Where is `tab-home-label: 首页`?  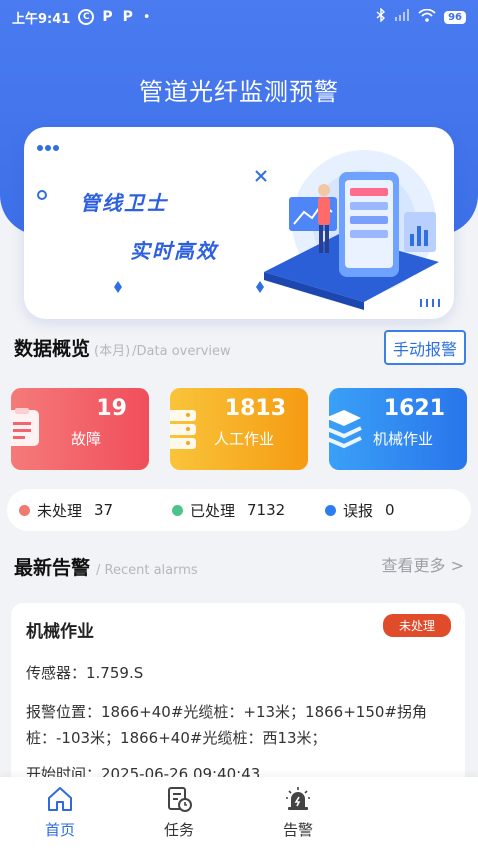 tab-home-label: 首页 is located at coordinates (59, 830).